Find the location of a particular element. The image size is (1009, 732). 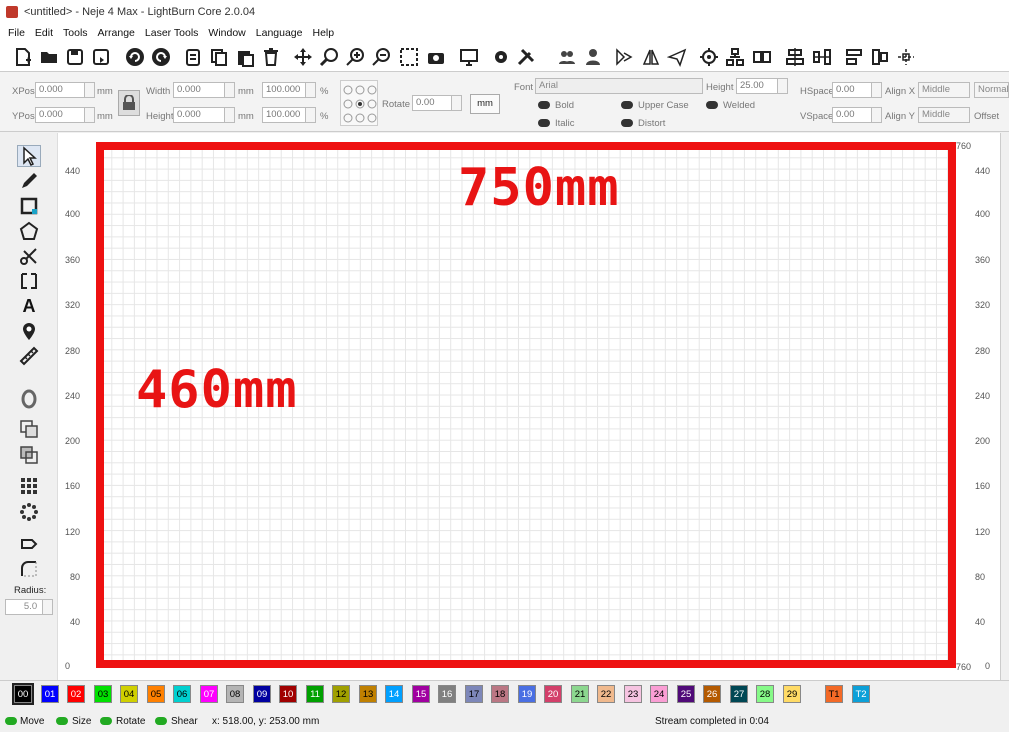

camera-icon is located at coordinates (436, 57).